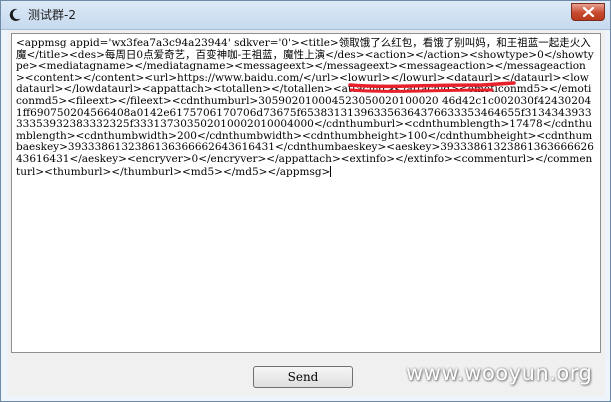  Describe the element at coordinates (331, 171) in the screenshot. I see `text-caret` at that location.